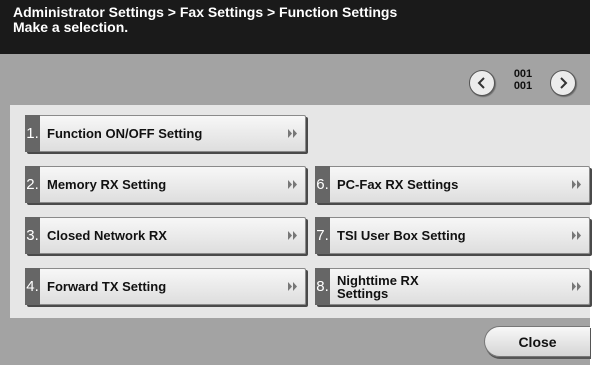 The width and height of the screenshot is (598, 365). I want to click on item-label: Function ON/OFF Setting, so click(125, 133).